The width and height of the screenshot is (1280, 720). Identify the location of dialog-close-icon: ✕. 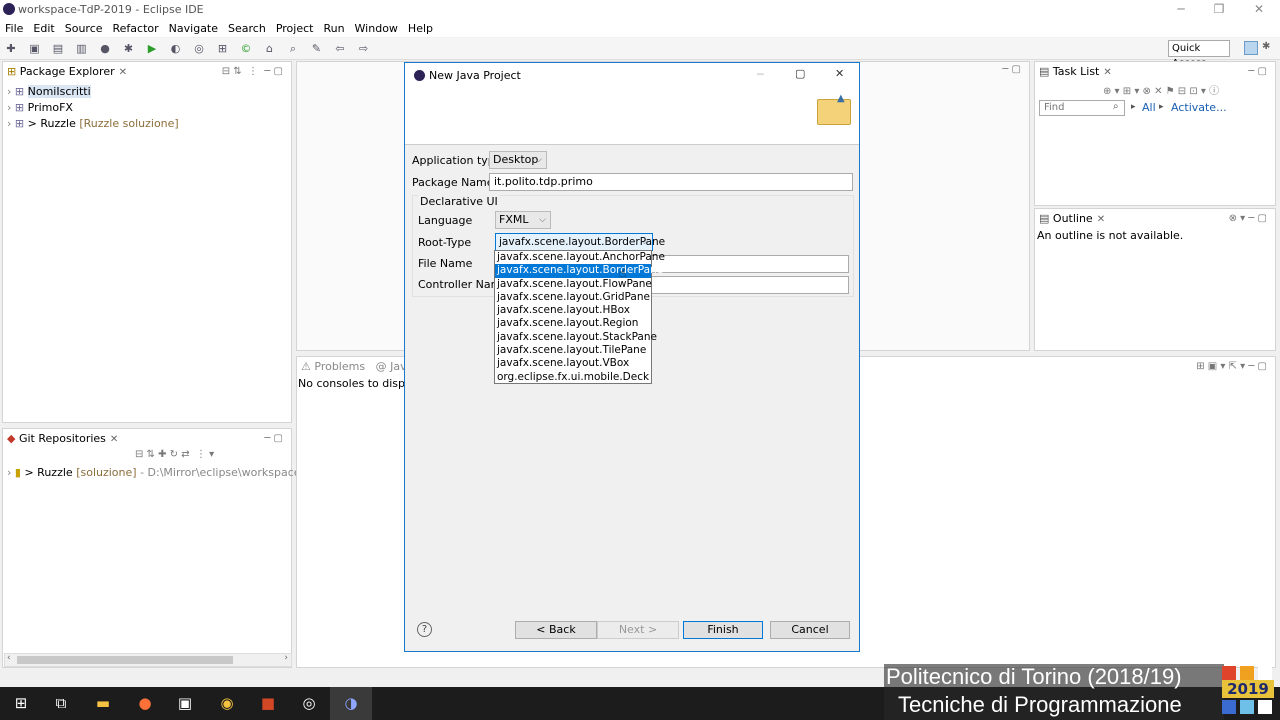
(839, 73).